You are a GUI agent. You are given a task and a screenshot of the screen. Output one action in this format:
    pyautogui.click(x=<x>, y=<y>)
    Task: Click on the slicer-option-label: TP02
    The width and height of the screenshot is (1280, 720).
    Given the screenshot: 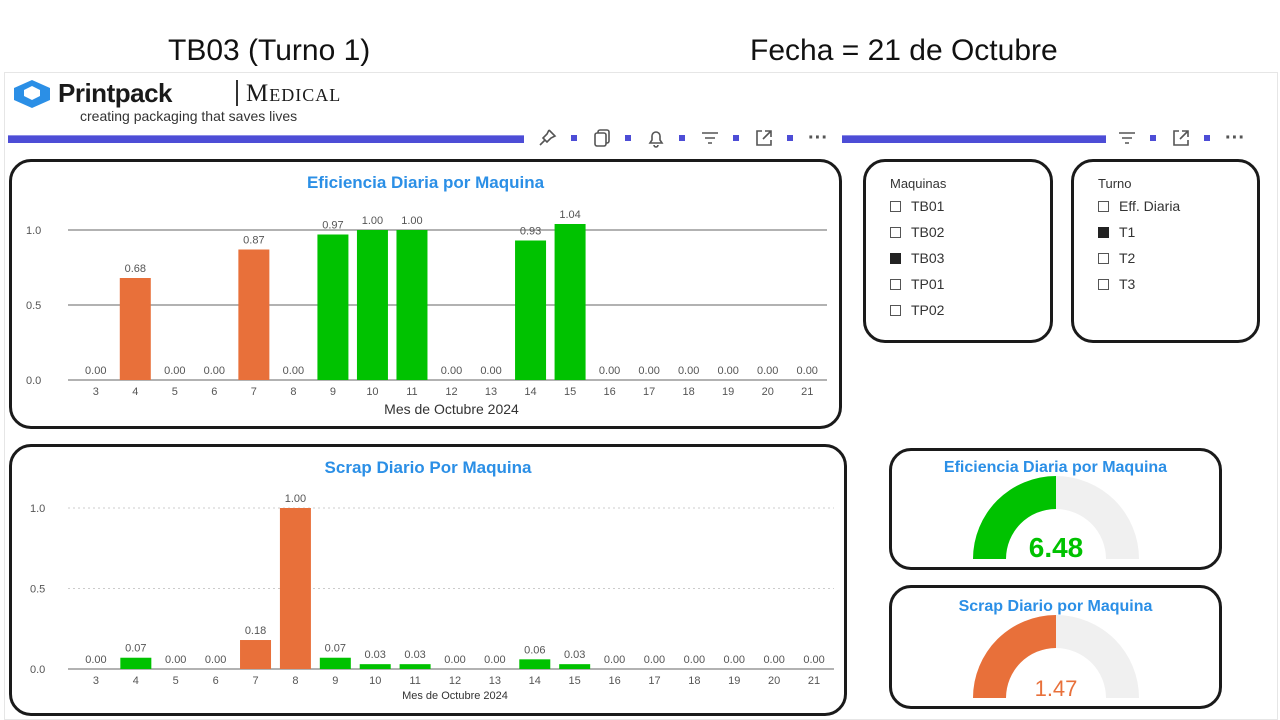 What is the action you would take?
    pyautogui.click(x=928, y=310)
    